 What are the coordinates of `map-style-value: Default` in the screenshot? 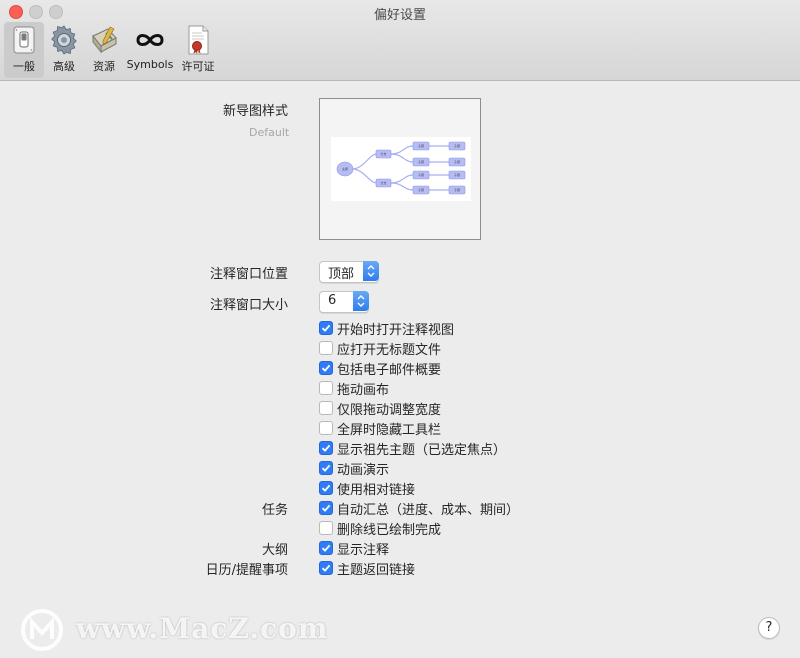 It's located at (269, 132).